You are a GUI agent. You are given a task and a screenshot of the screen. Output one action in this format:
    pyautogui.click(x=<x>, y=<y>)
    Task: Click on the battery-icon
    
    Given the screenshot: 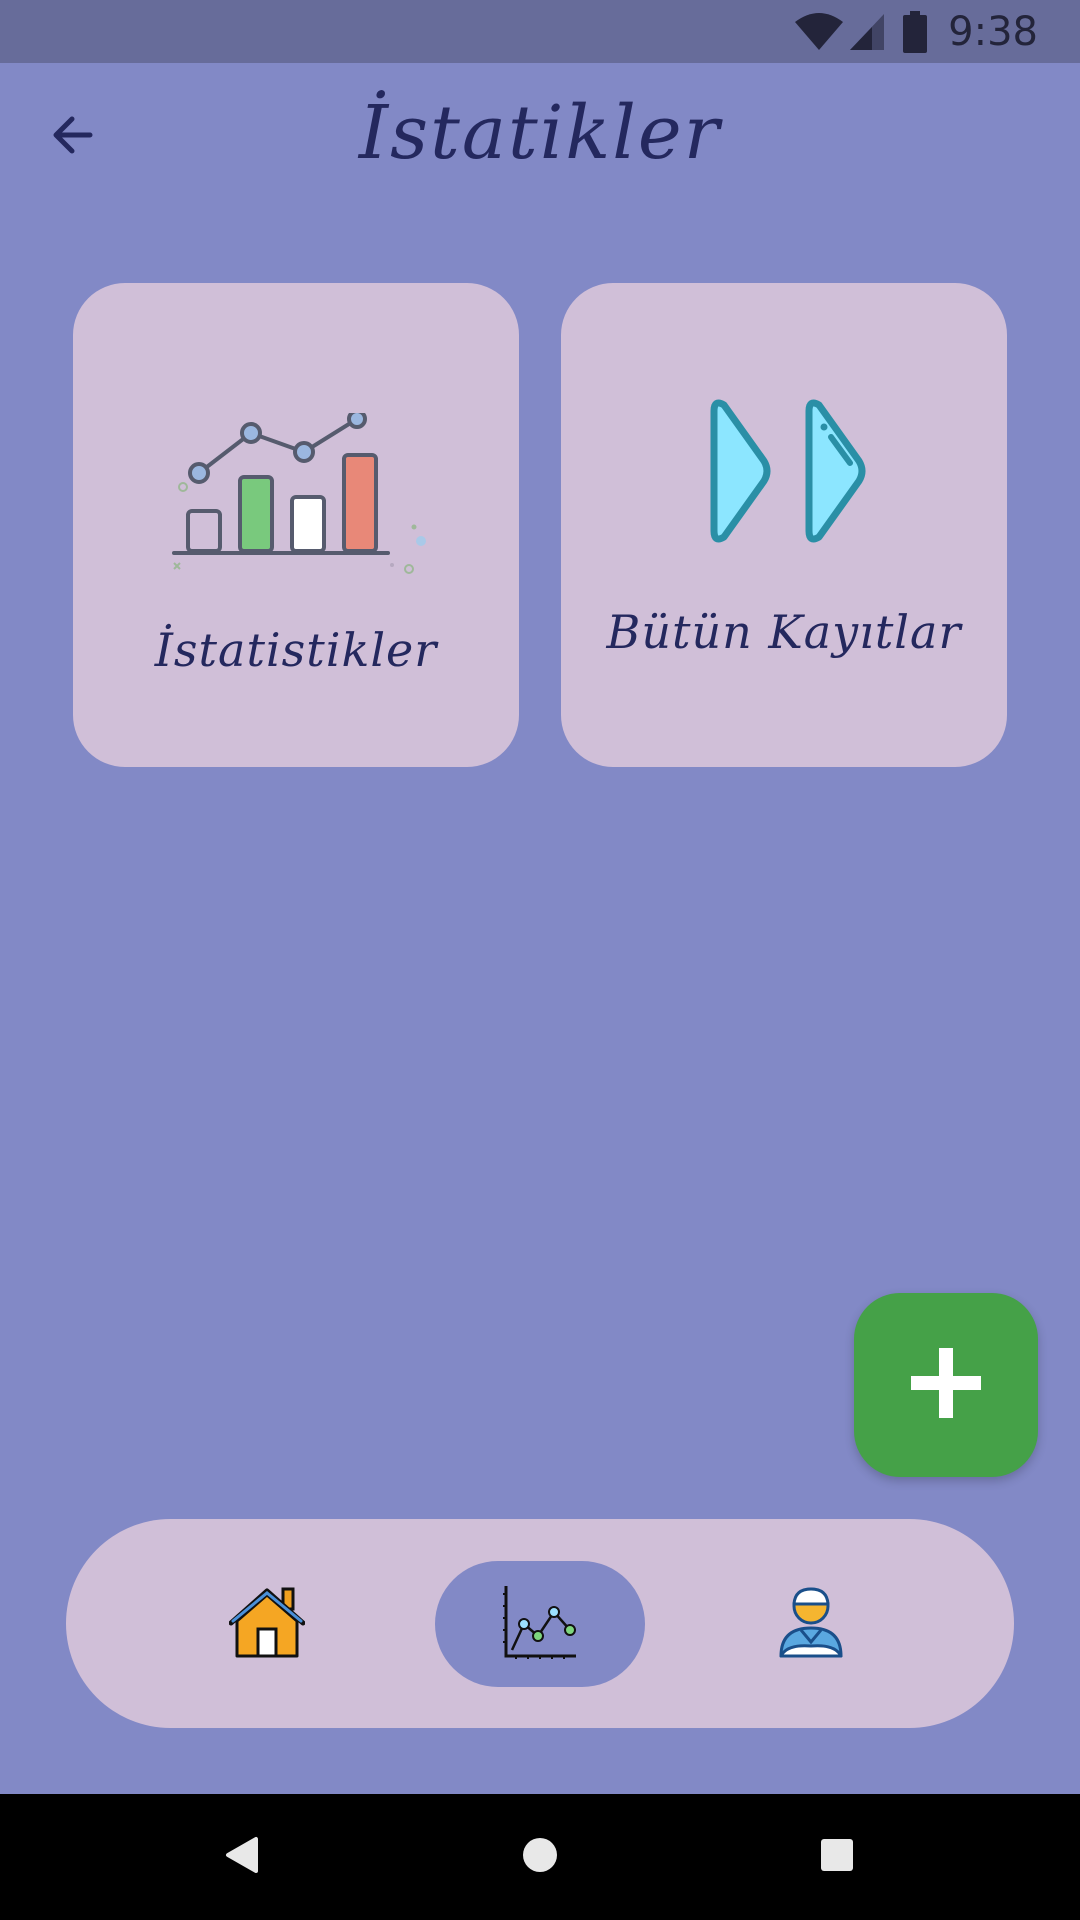 What is the action you would take?
    pyautogui.click(x=915, y=32)
    